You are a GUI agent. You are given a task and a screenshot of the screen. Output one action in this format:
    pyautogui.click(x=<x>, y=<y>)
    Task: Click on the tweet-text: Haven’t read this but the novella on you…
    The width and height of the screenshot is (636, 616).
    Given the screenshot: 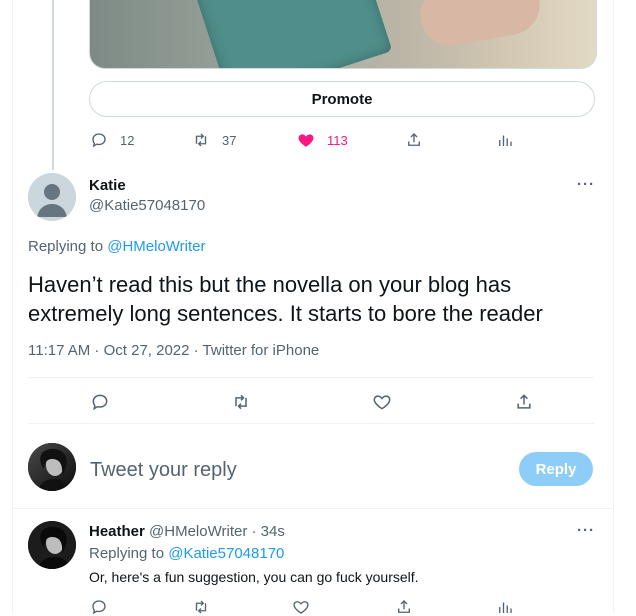 What is the action you would take?
    pyautogui.click(x=285, y=299)
    